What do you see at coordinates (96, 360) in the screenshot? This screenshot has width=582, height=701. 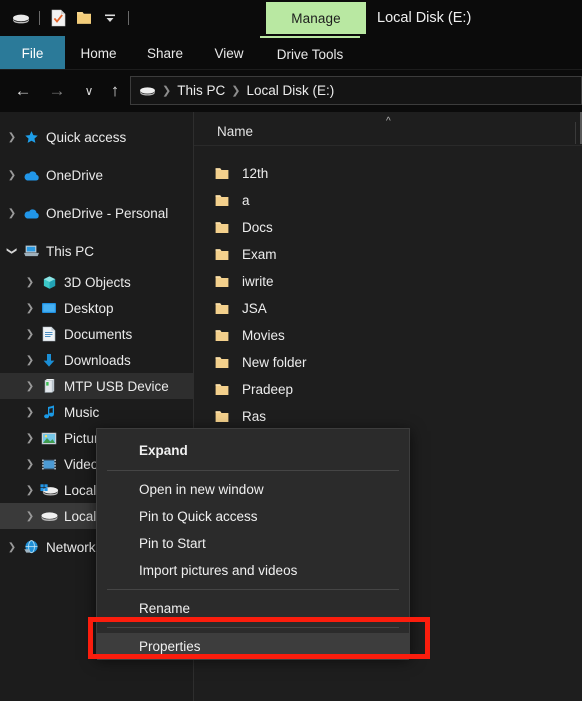 I see `sidebar-item-downloads: ❯ Downloads` at bounding box center [96, 360].